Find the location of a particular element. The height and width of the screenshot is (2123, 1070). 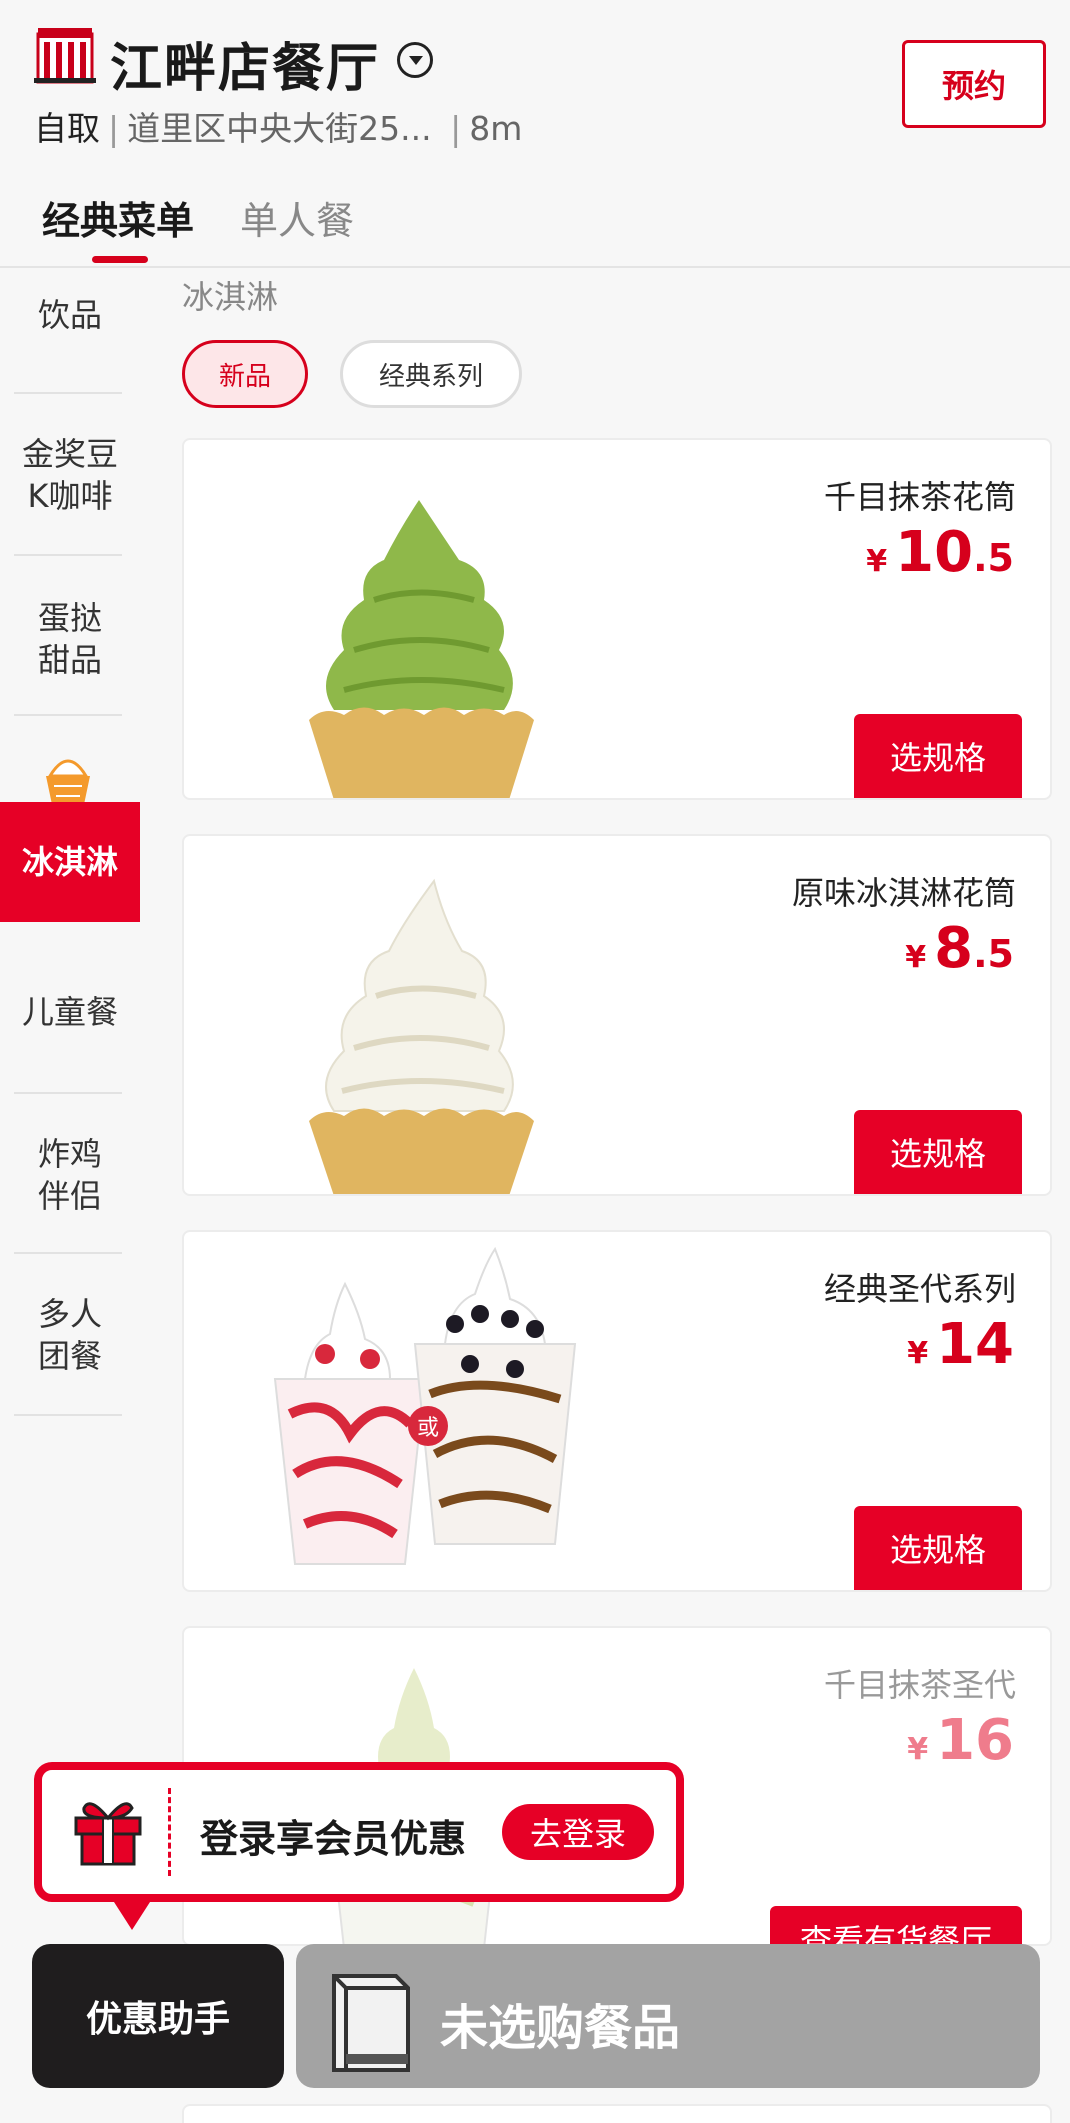

login-button: 去登录 is located at coordinates (578, 1832).